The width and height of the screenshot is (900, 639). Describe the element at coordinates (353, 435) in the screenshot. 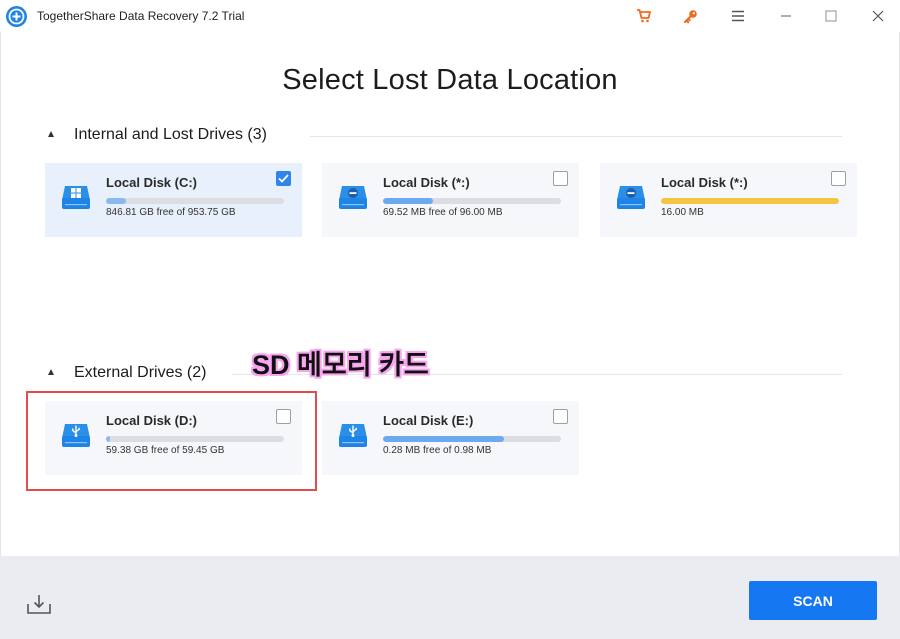

I see `usb-drive-icon` at that location.